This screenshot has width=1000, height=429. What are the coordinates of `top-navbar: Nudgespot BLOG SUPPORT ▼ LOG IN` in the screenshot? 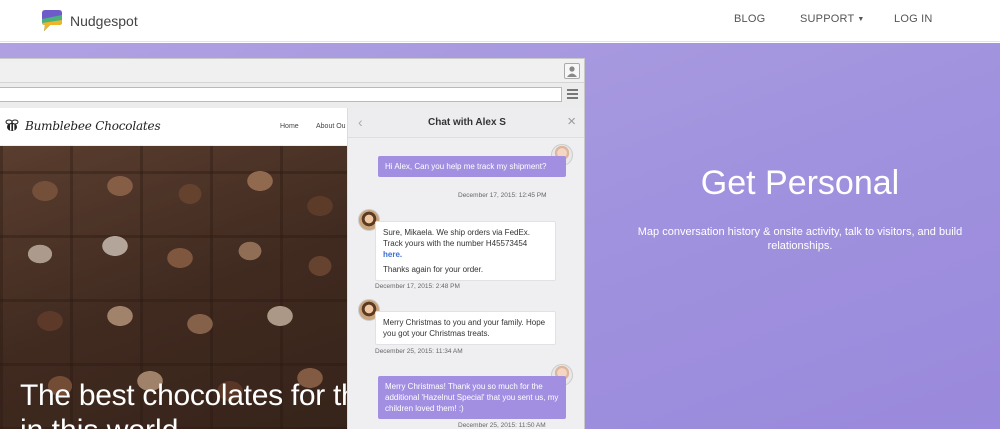 It's located at (500, 21).